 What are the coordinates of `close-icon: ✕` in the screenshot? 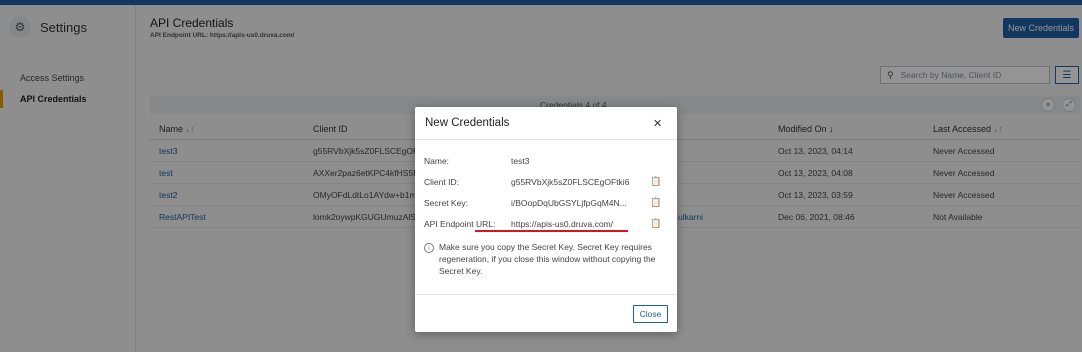 It's located at (657, 123).